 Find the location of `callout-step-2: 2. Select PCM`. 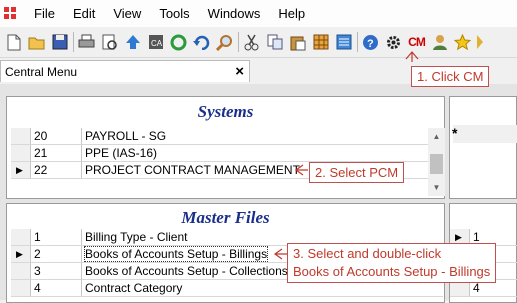

callout-step-2: 2. Select PCM is located at coordinates (357, 172).